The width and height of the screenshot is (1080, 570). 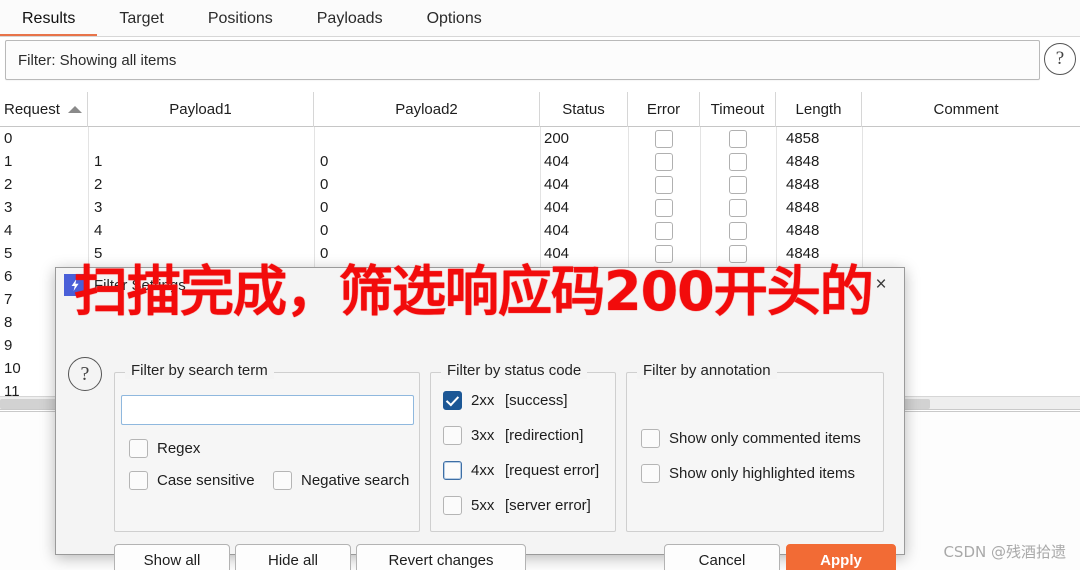 What do you see at coordinates (98, 230) in the screenshot?
I see `cell-payload1: 4` at bounding box center [98, 230].